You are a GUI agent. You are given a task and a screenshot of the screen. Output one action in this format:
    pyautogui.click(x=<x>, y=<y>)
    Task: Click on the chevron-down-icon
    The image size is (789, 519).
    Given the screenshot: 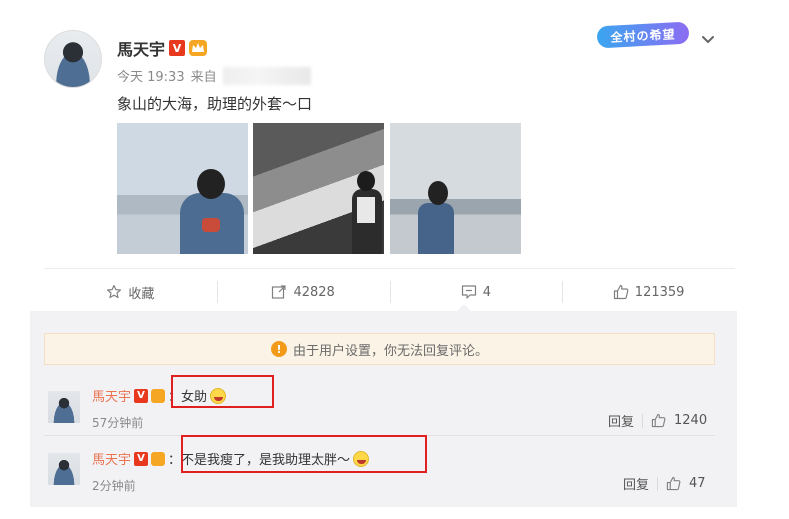 What is the action you would take?
    pyautogui.click(x=708, y=39)
    